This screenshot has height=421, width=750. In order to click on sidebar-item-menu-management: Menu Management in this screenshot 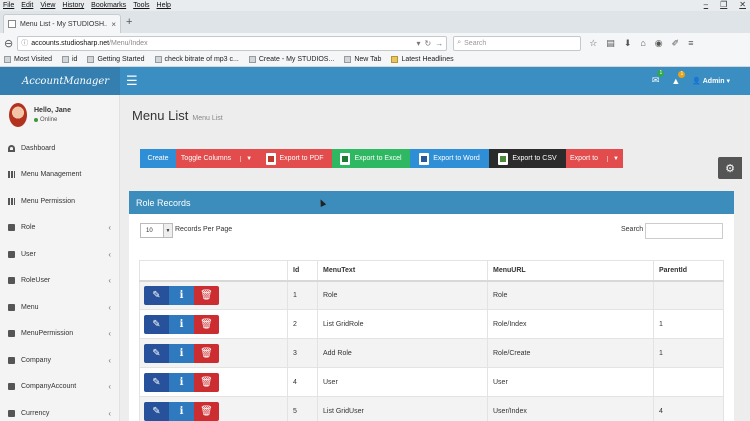, I will do `click(60, 175)`.